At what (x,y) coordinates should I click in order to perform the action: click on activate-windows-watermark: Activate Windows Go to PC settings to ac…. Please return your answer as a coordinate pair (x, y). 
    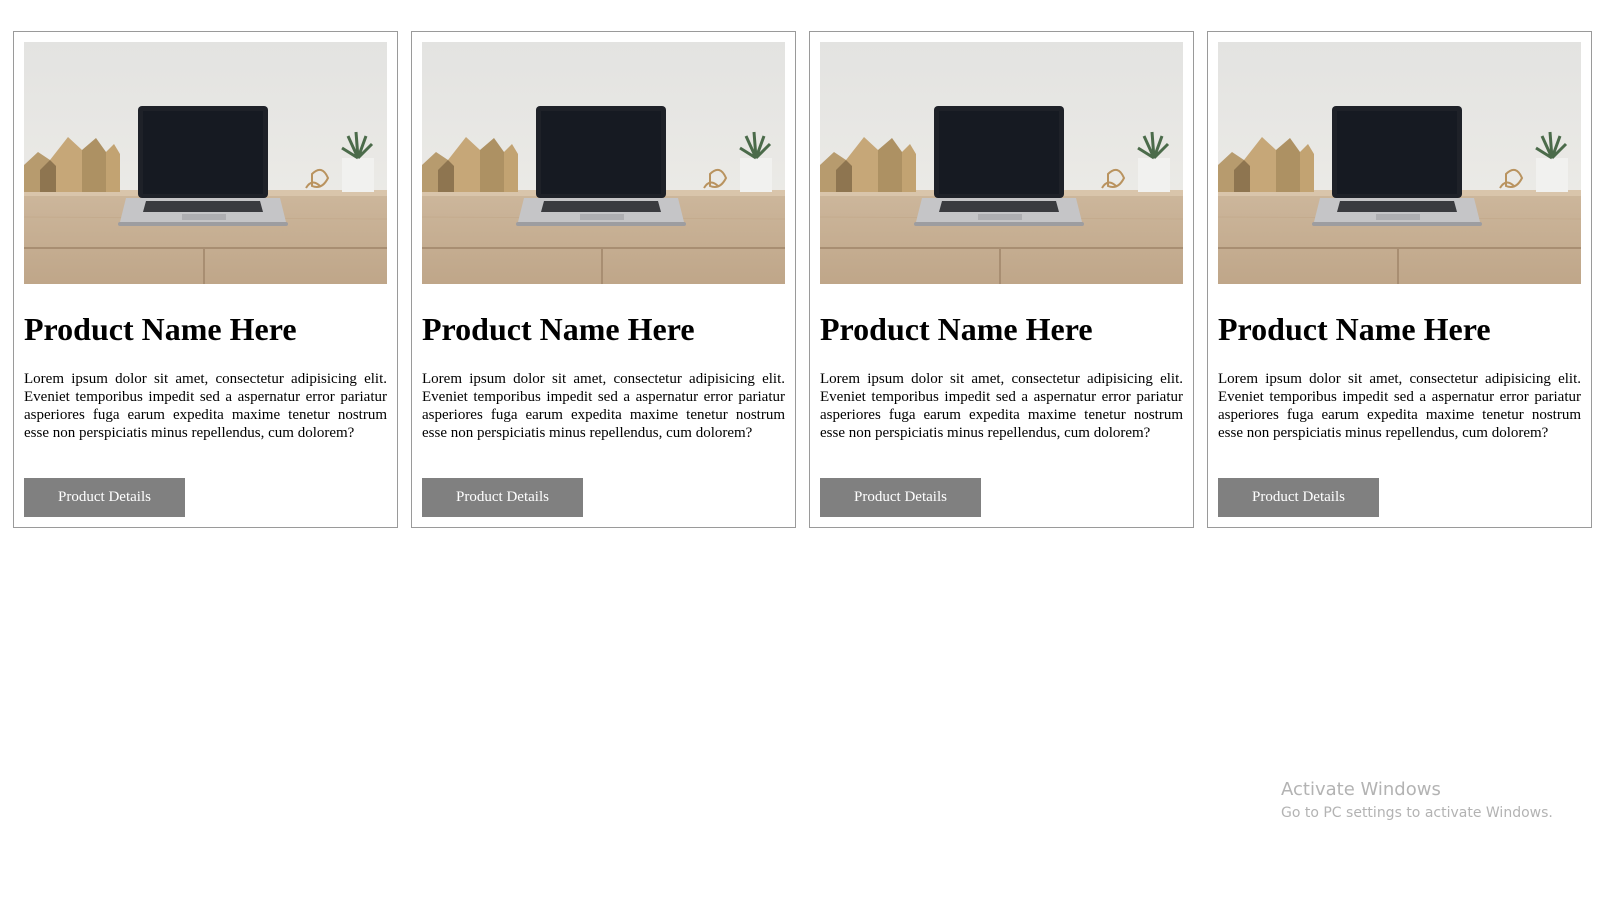
    Looking at the image, I should click on (1417, 801).